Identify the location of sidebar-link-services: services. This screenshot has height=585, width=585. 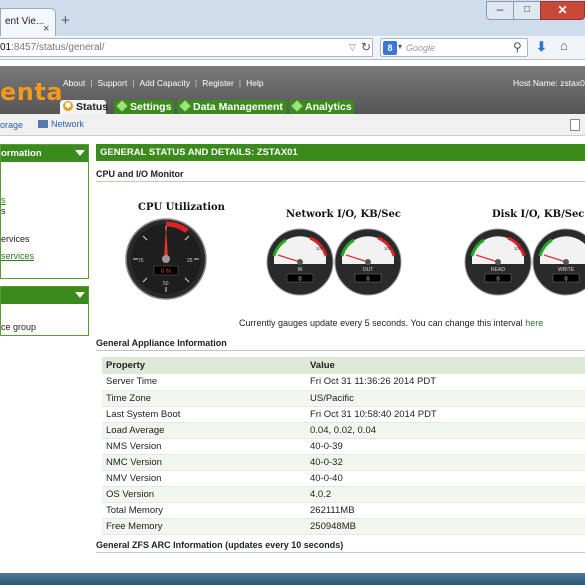
(17, 256).